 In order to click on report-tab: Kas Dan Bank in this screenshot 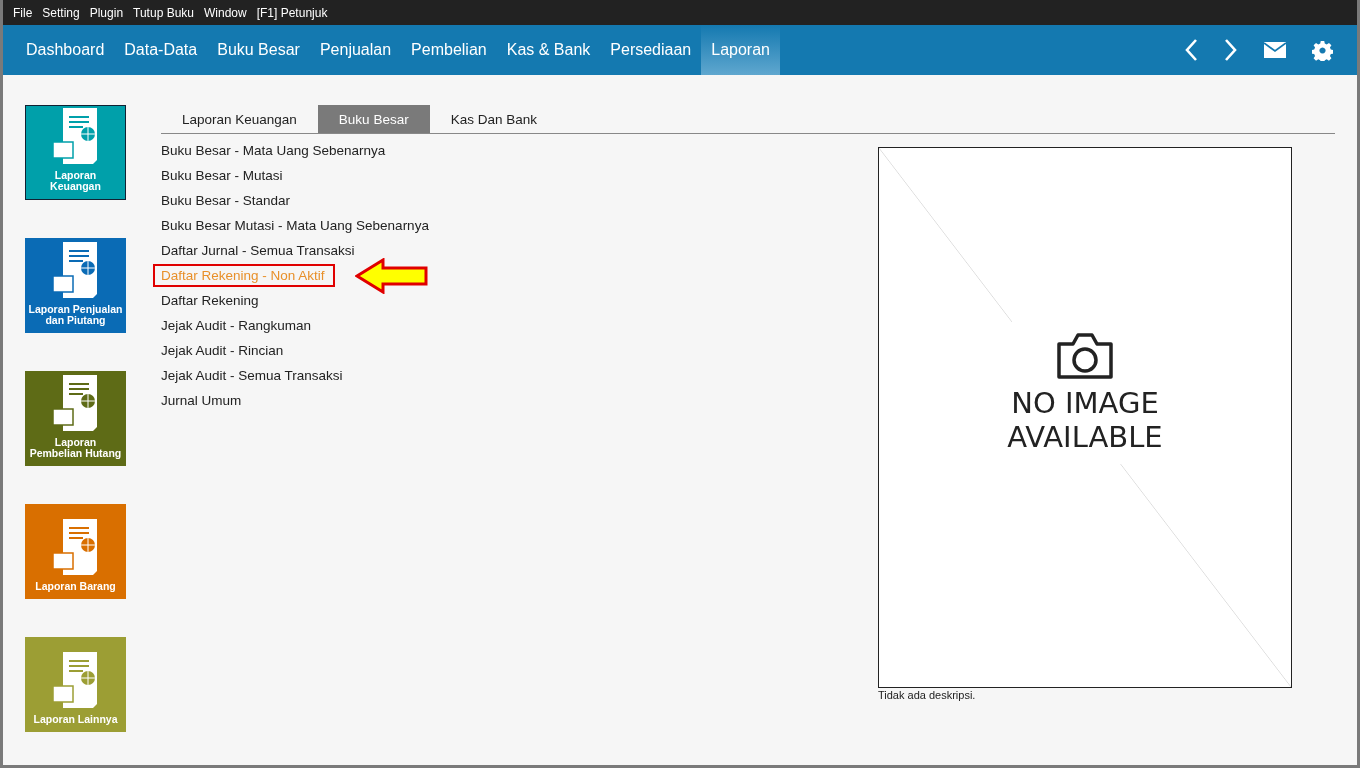, I will do `click(493, 119)`.